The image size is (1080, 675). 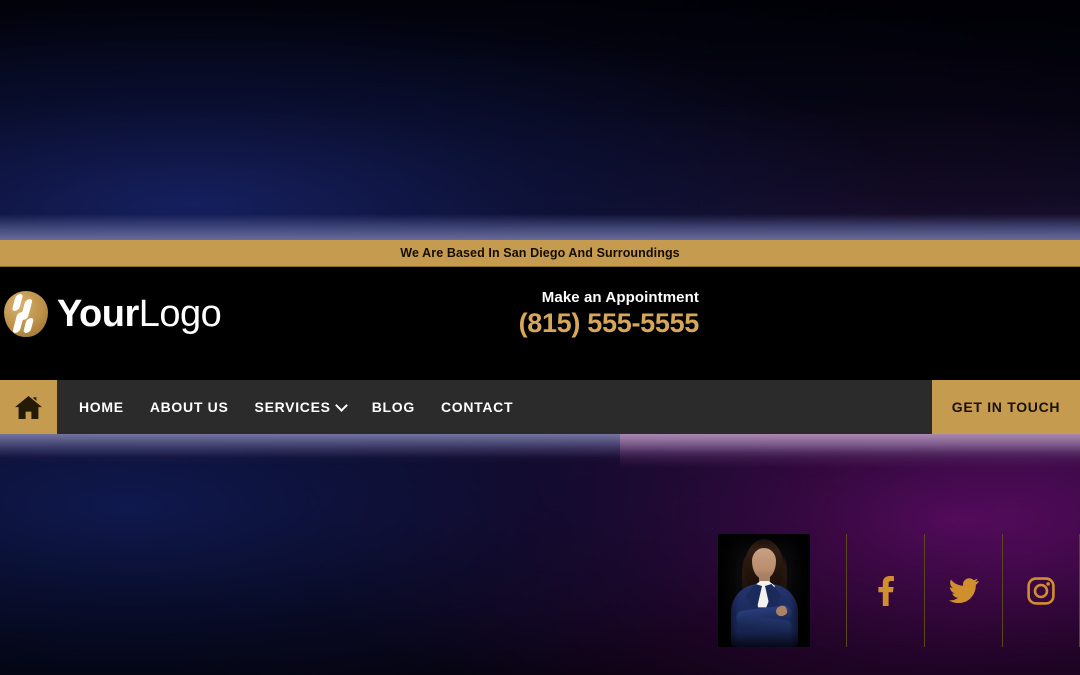 I want to click on twitter-icon, so click(x=963, y=590).